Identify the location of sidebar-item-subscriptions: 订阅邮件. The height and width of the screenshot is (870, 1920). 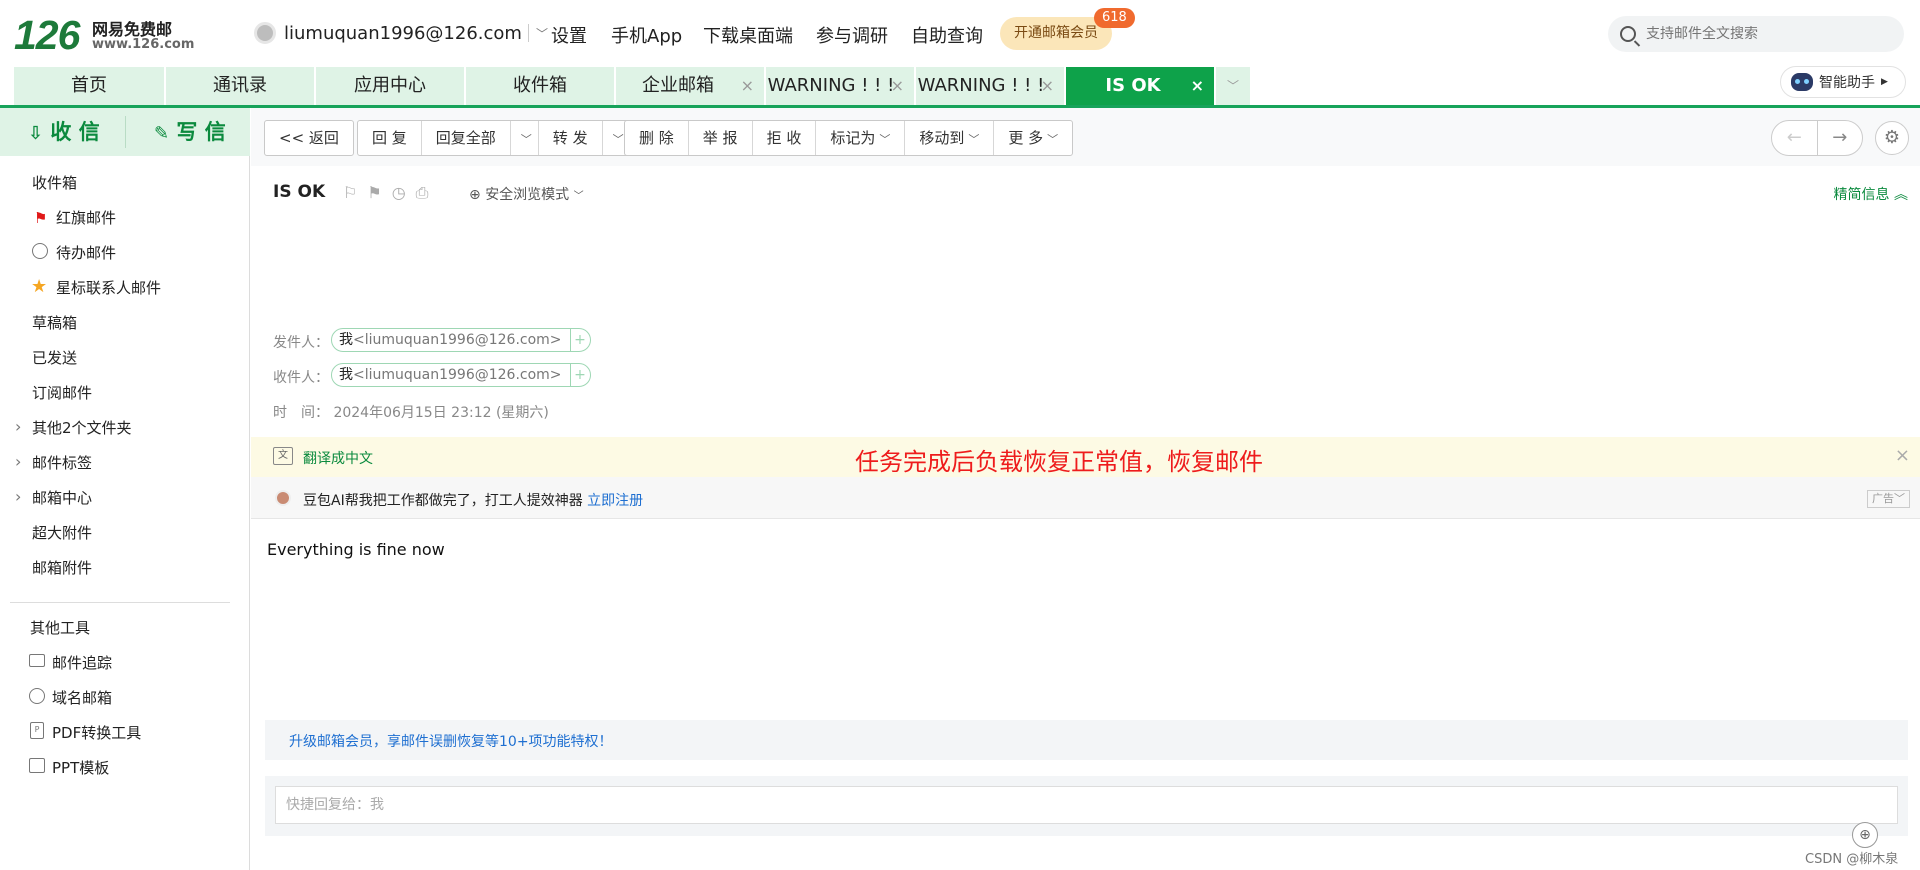
(62, 393).